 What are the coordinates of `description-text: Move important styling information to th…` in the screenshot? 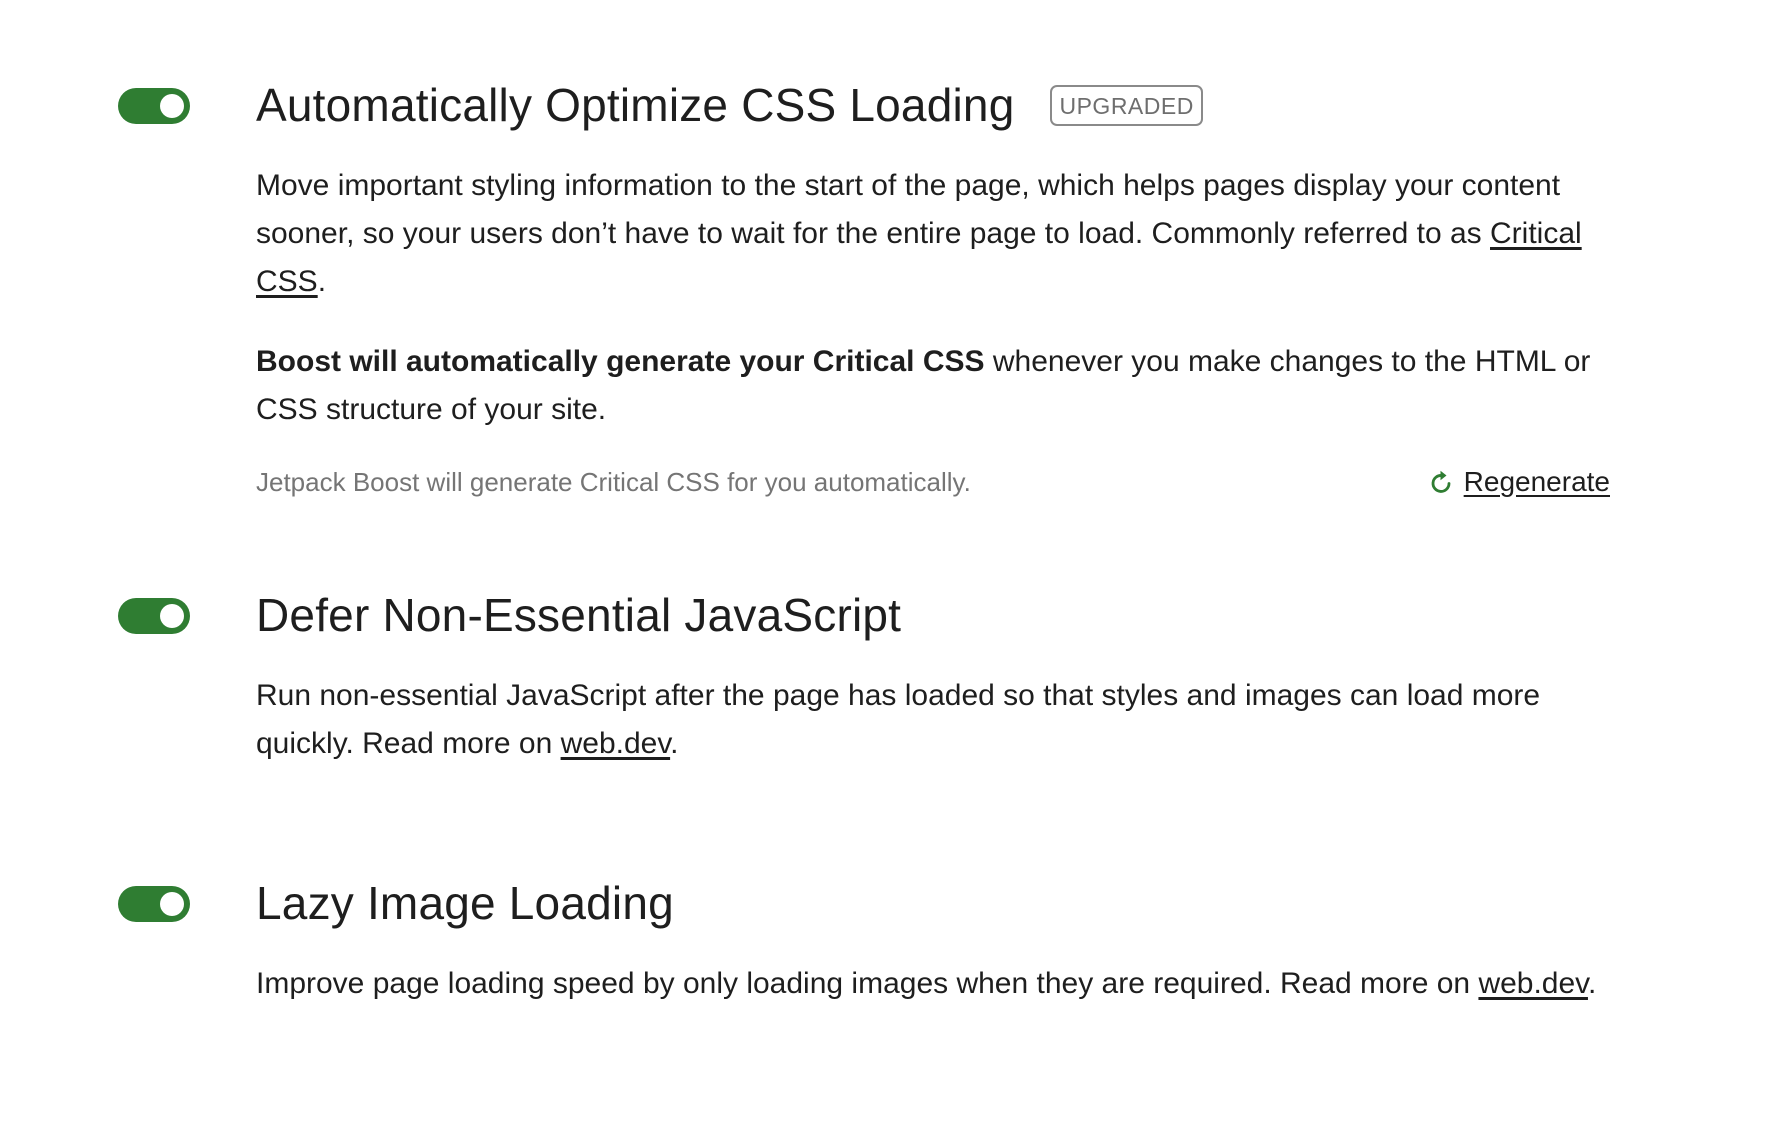 It's located at (908, 209).